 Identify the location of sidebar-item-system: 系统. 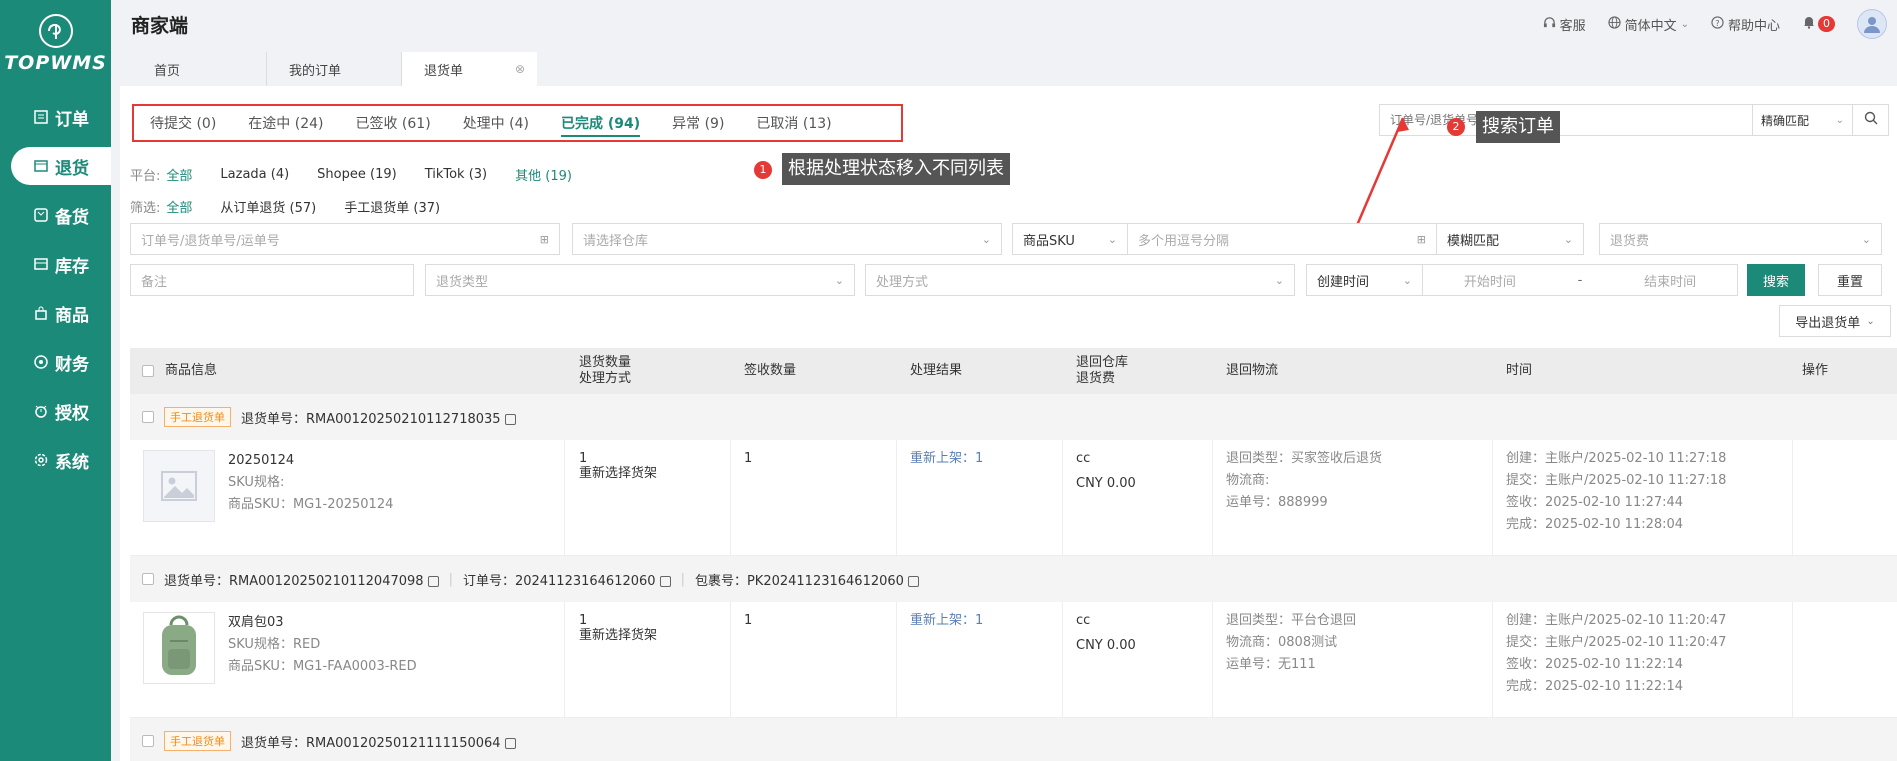
(61, 460).